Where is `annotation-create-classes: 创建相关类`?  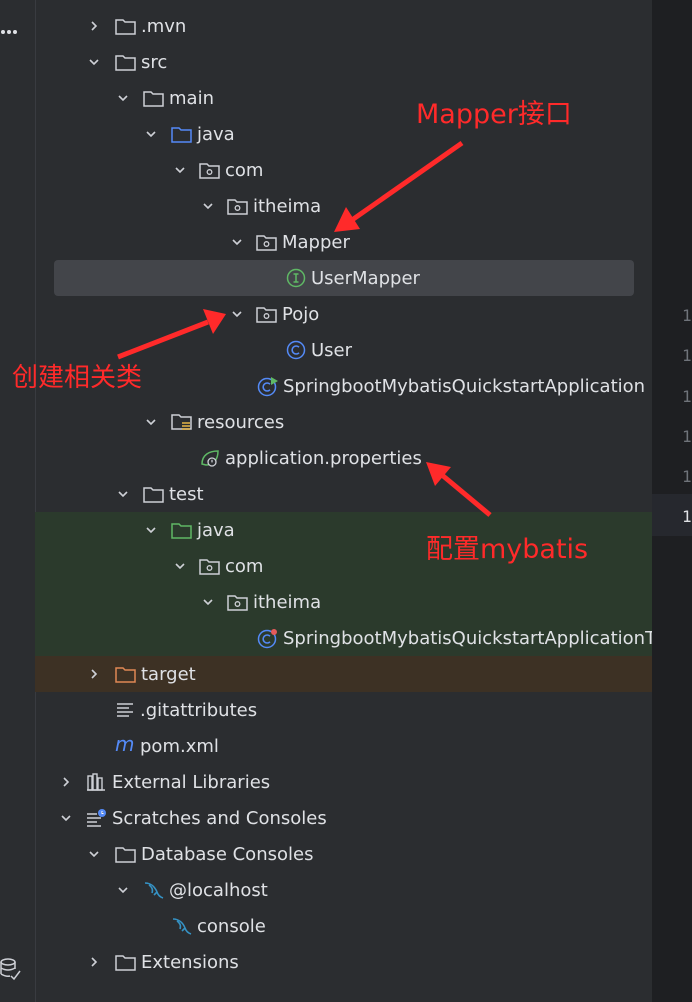
annotation-create-classes: 创建相关类 is located at coordinates (77, 378).